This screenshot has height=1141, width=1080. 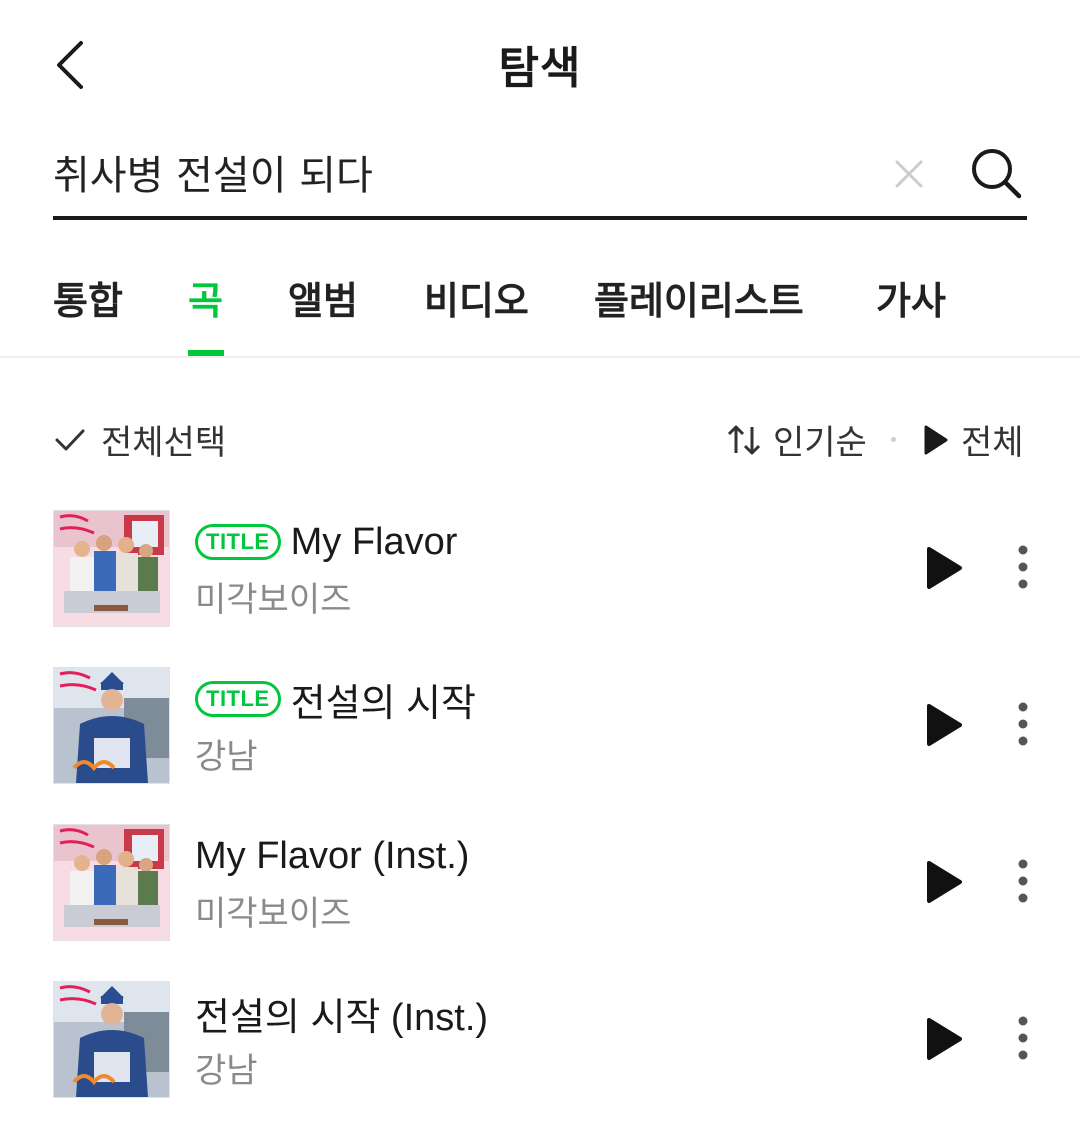 I want to click on title-line: TITLE My Flavor, so click(x=535, y=542).